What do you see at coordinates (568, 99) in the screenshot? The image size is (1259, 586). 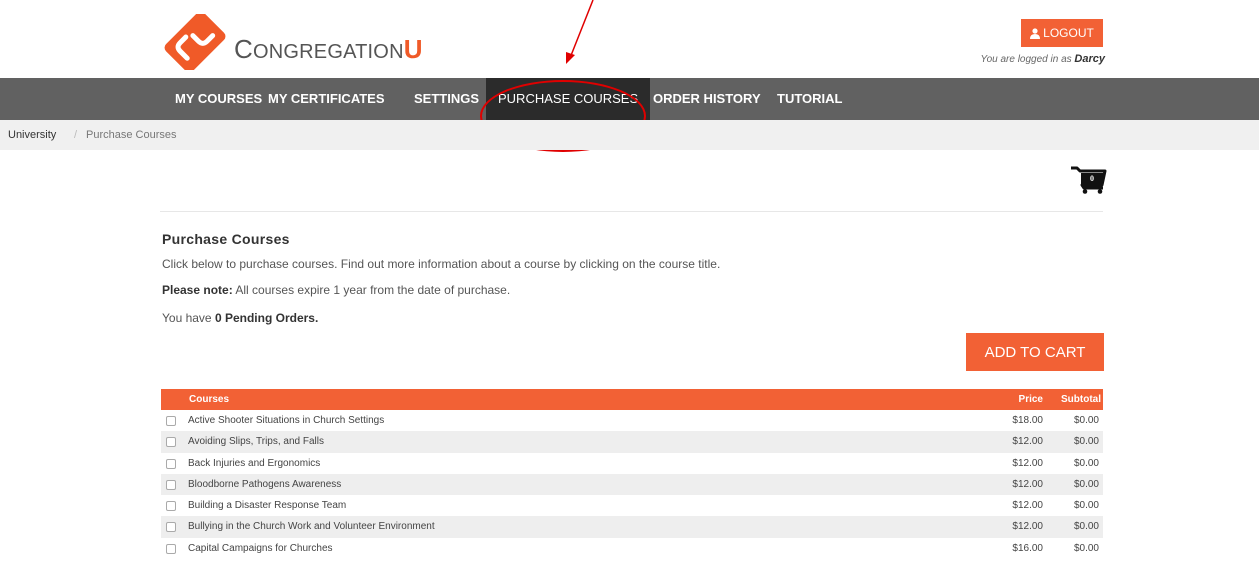 I see `nav-purchase-courses: PURCHASE COURSES` at bounding box center [568, 99].